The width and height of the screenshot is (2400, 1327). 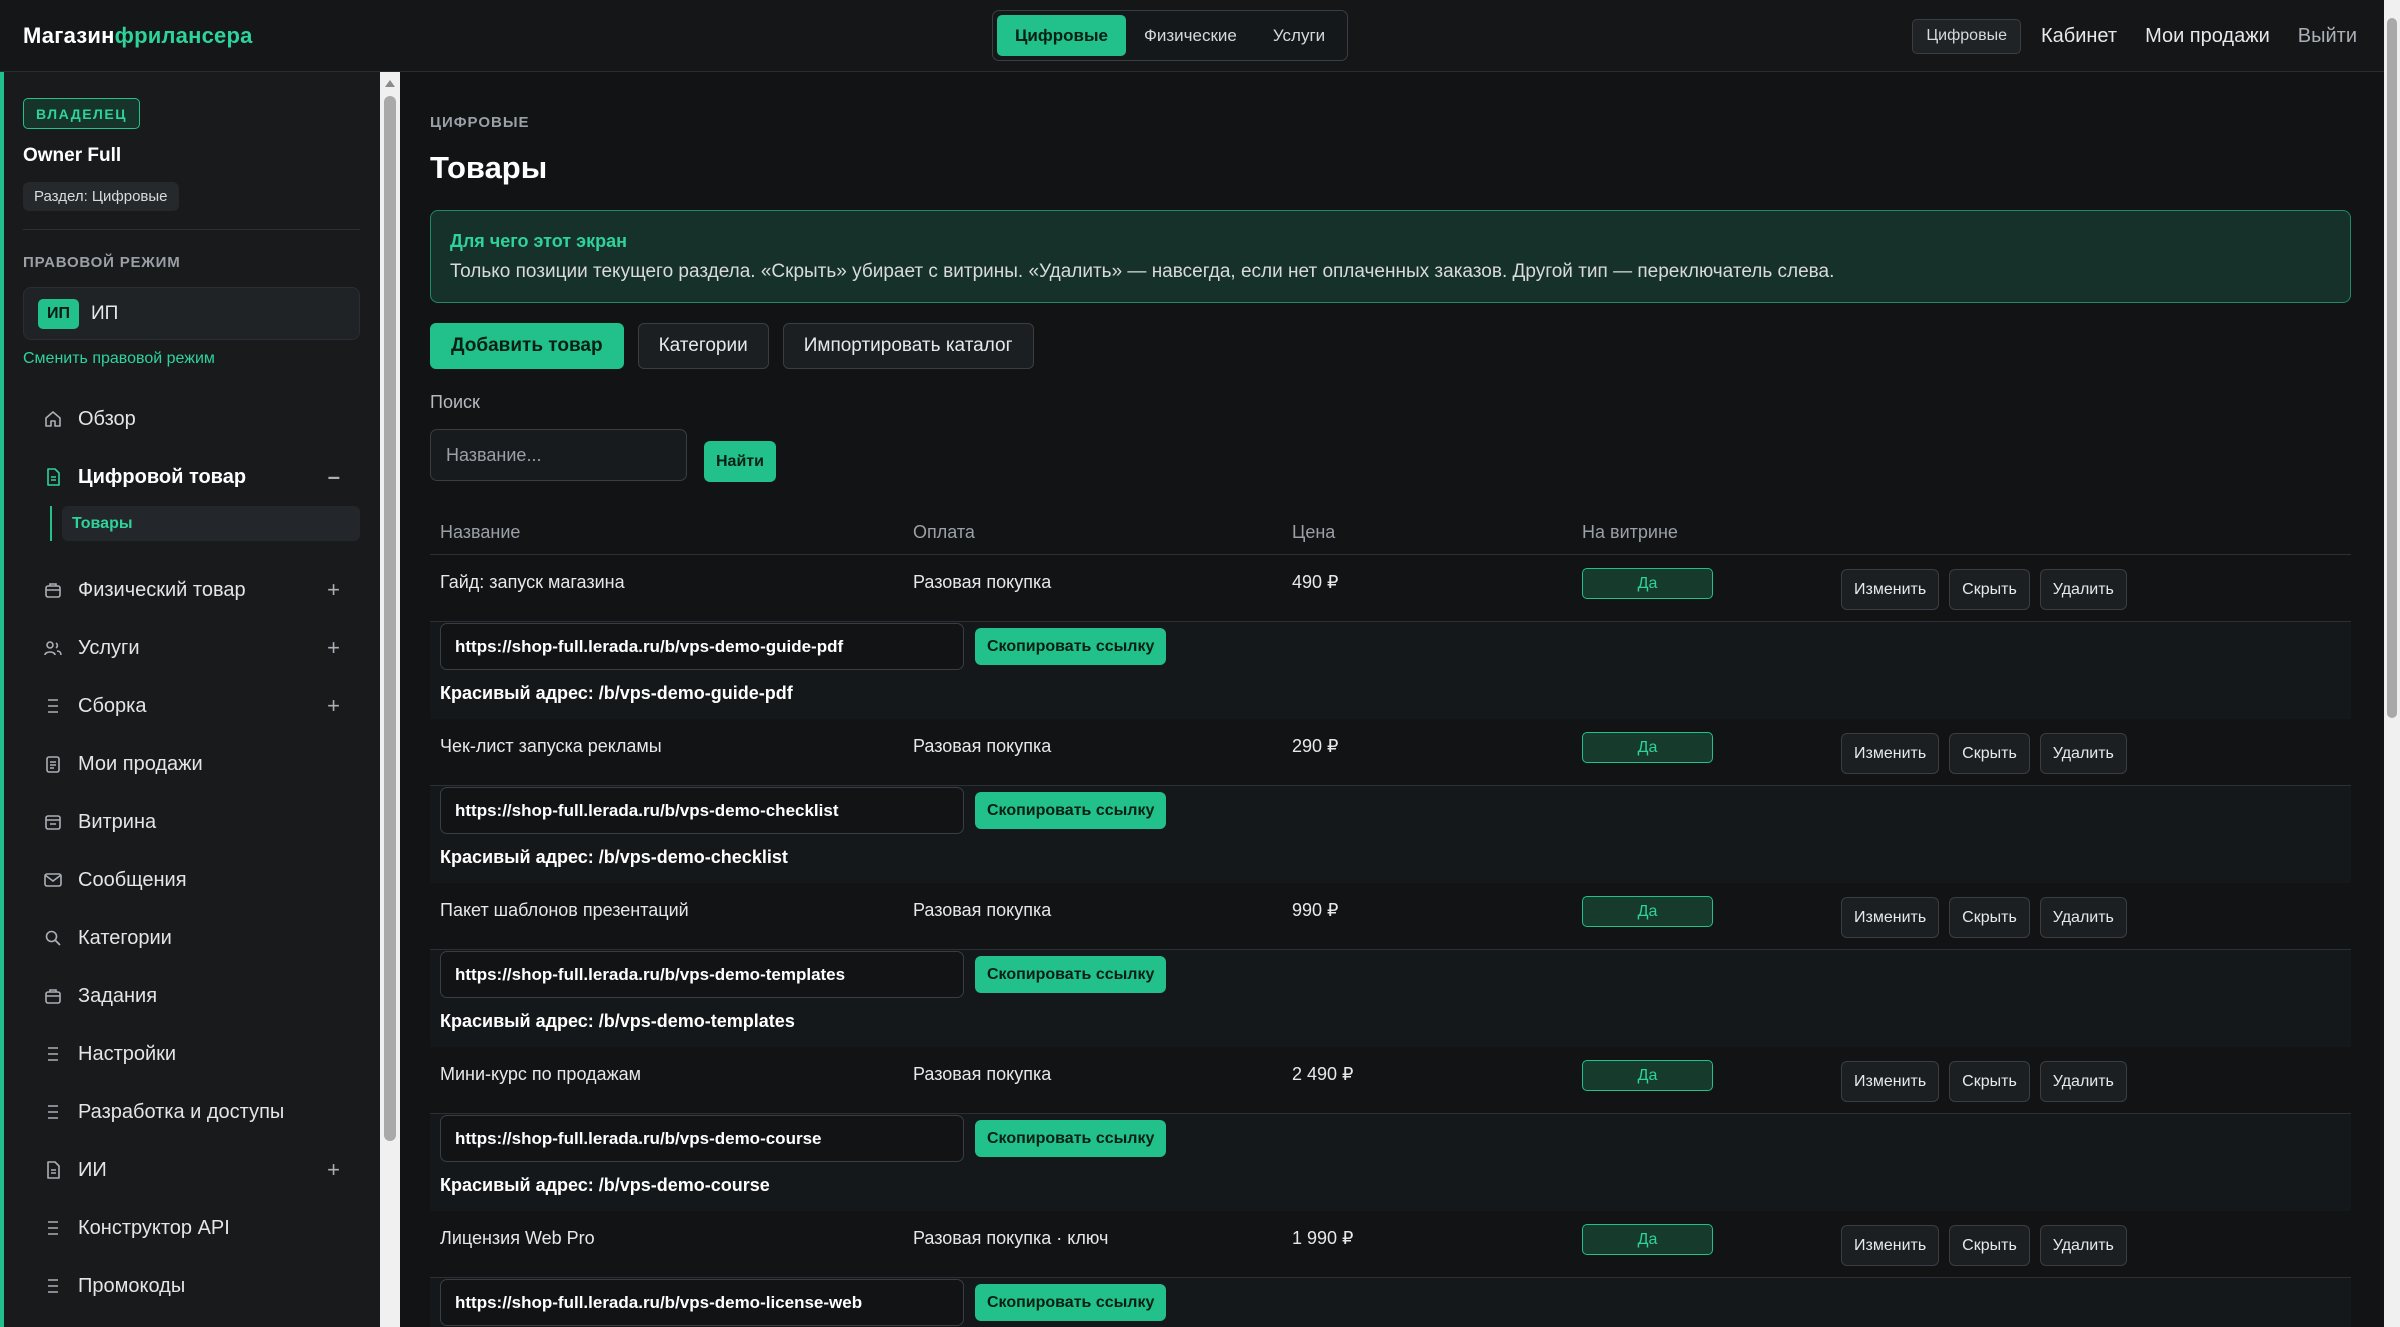 What do you see at coordinates (194, 996) in the screenshot?
I see `sidebar-item-tasks: Задания` at bounding box center [194, 996].